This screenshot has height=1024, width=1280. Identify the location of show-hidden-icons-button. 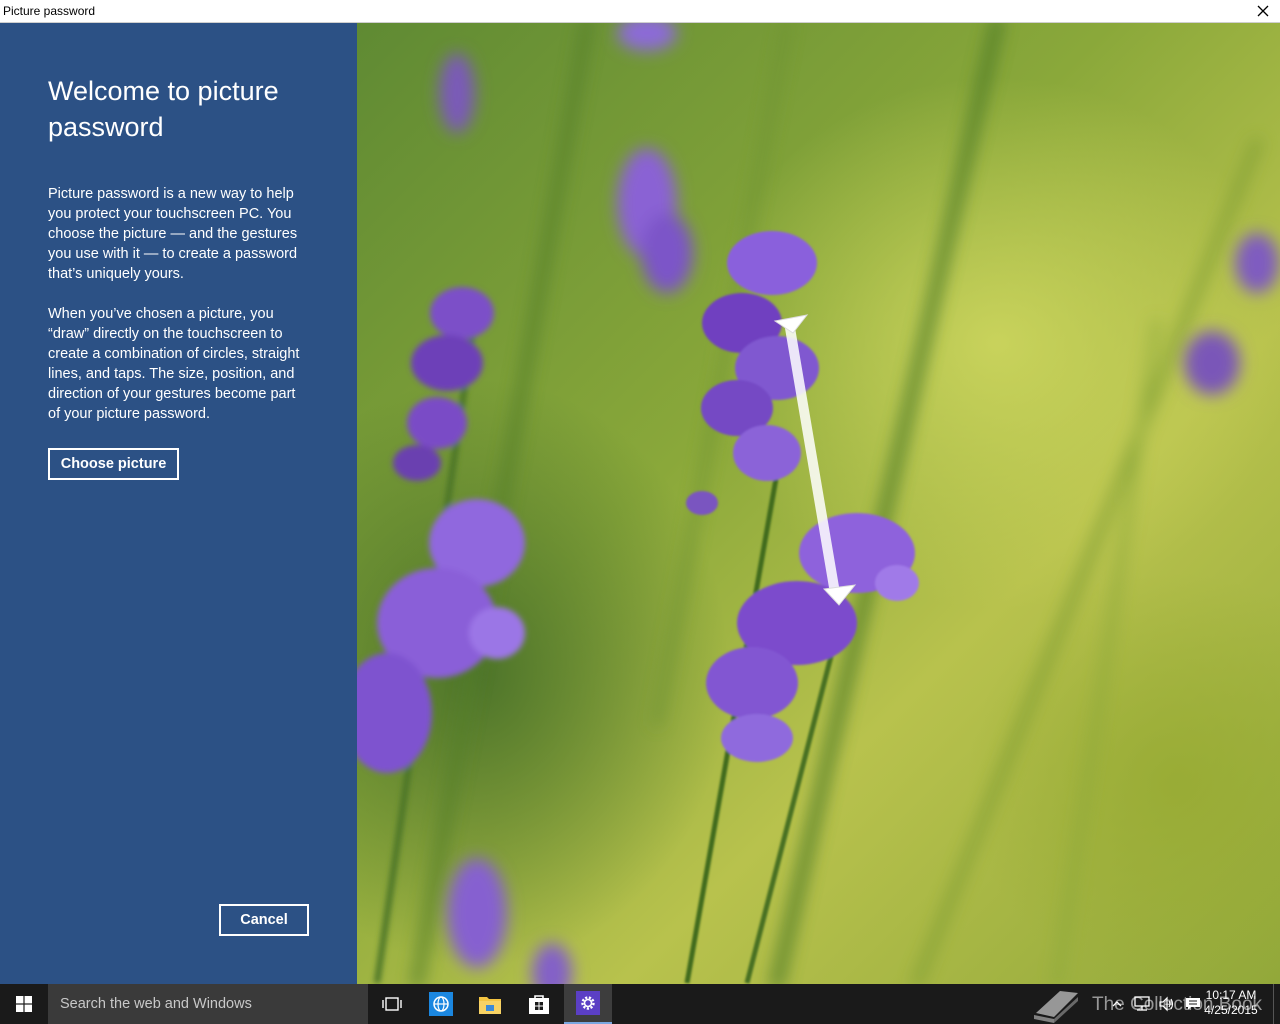
(1117, 1004).